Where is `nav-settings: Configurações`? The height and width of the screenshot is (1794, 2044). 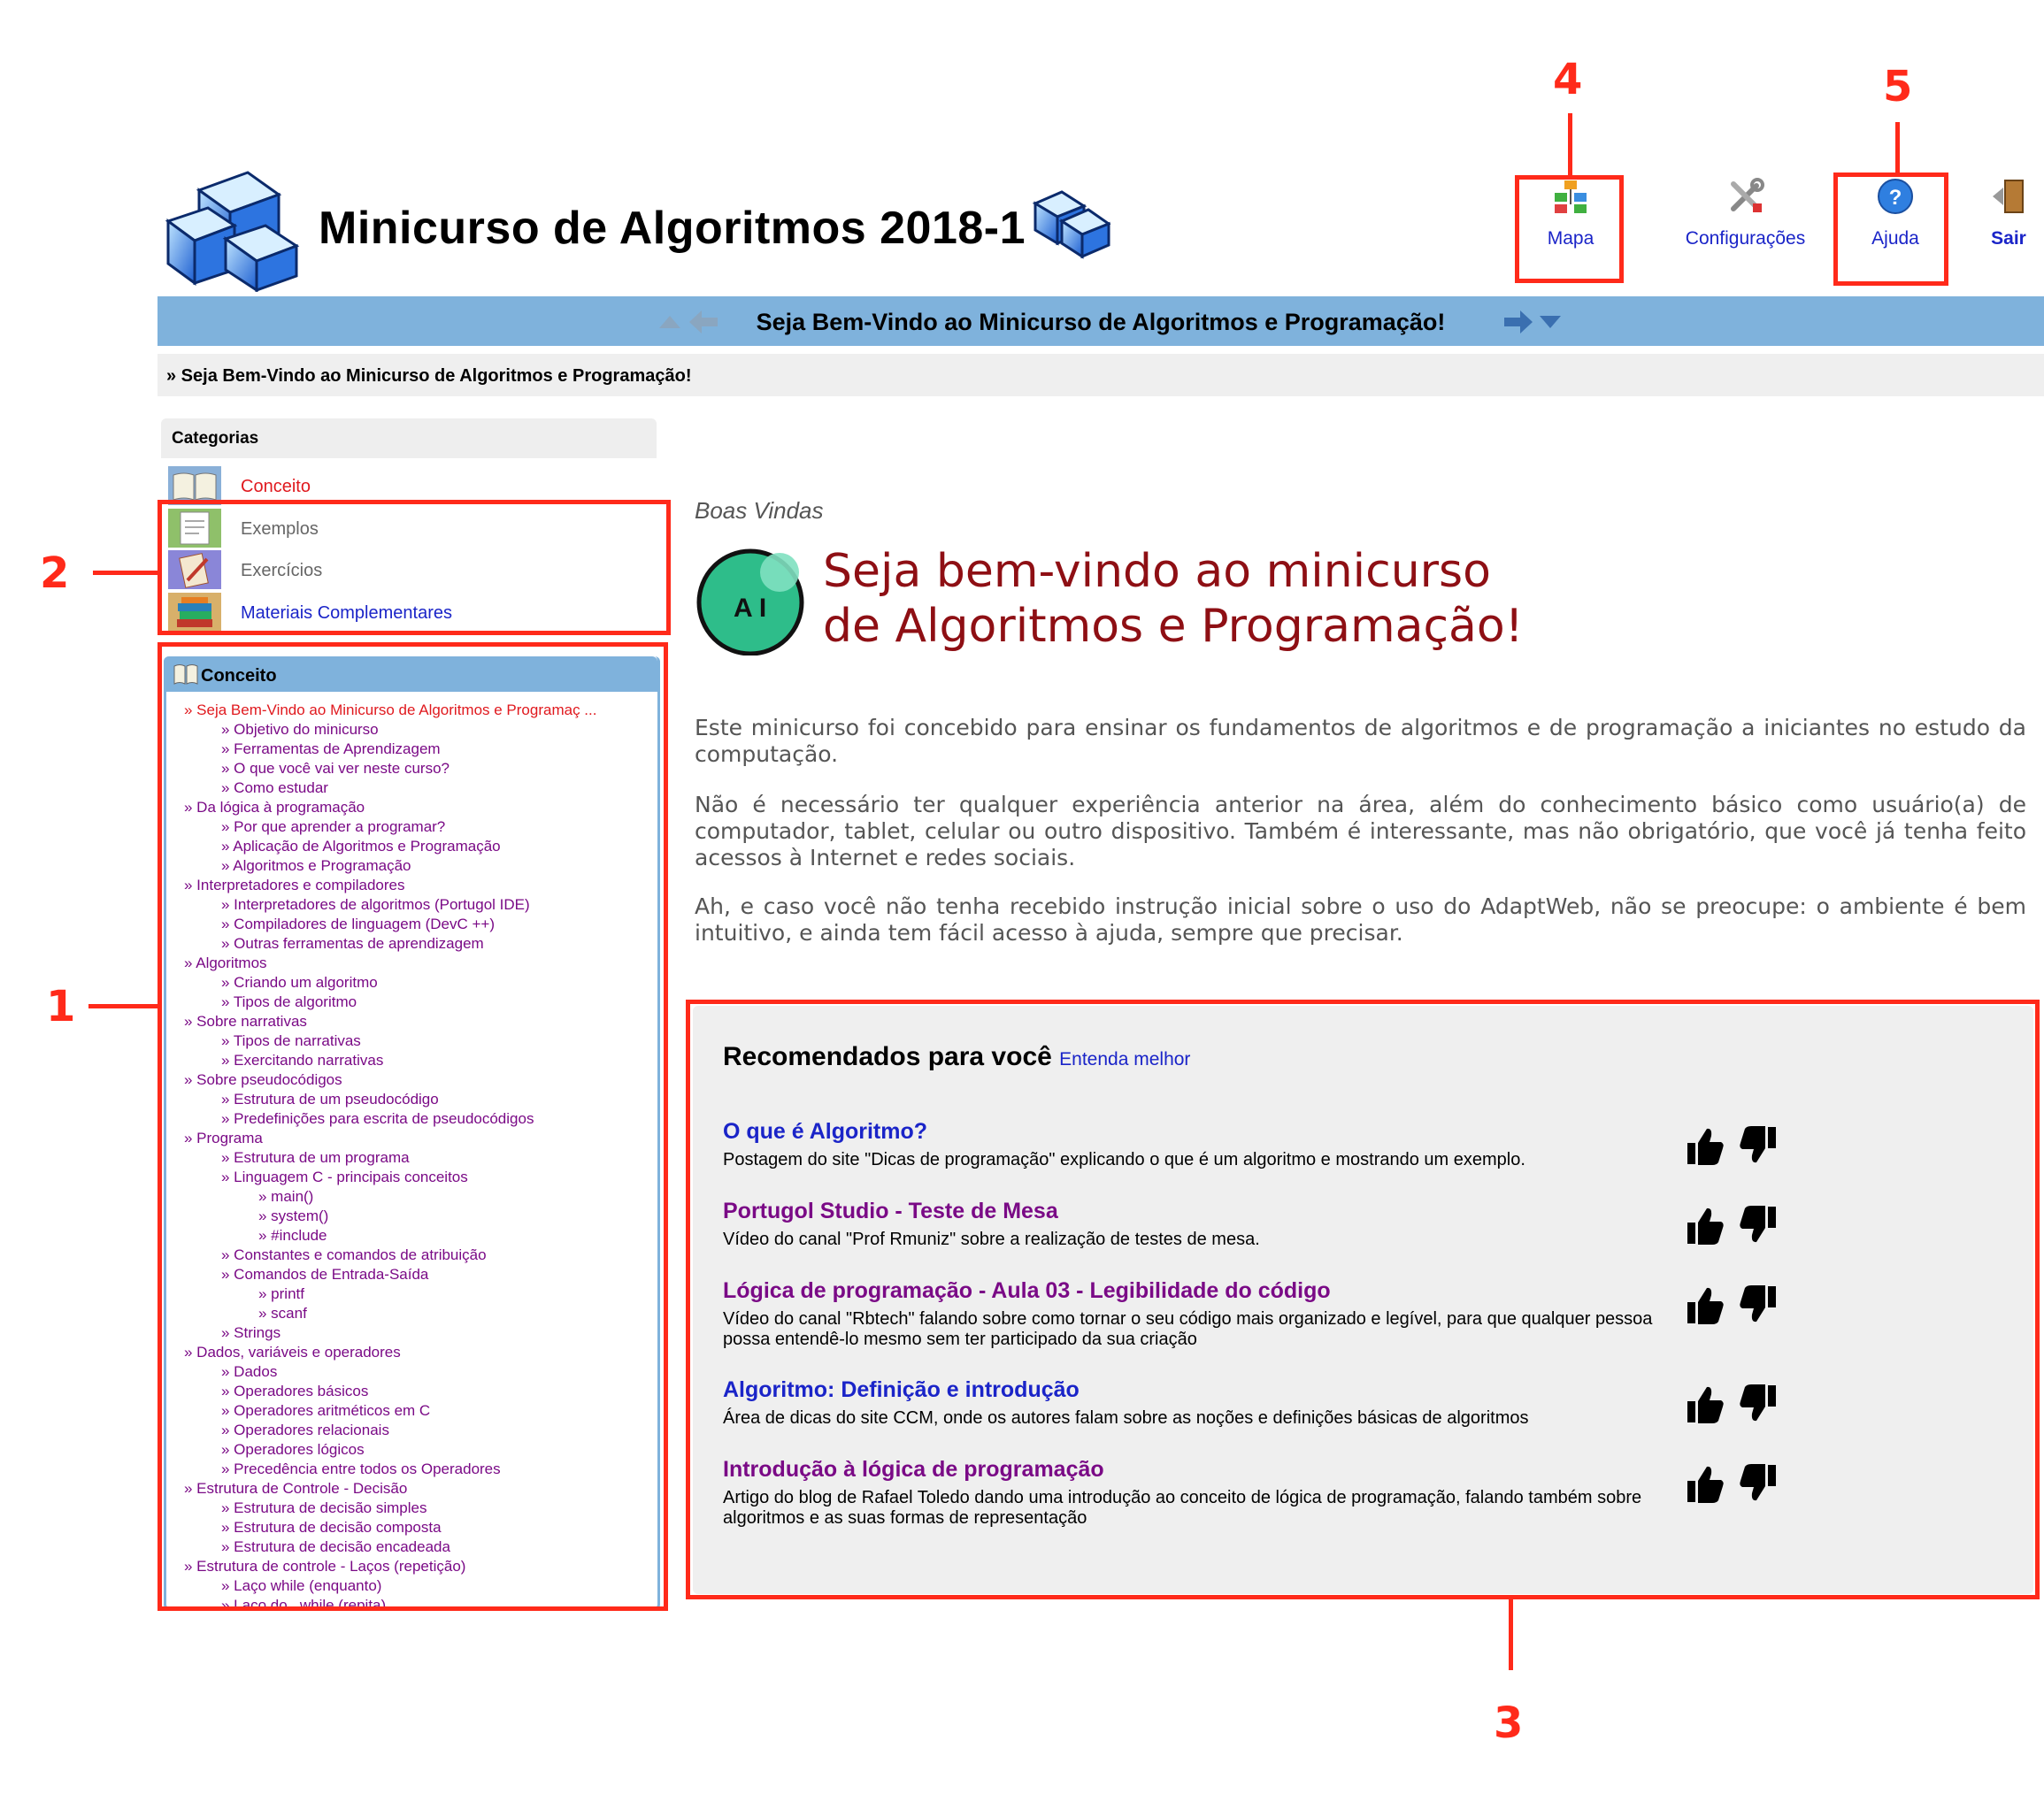 nav-settings: Configurações is located at coordinates (1745, 213).